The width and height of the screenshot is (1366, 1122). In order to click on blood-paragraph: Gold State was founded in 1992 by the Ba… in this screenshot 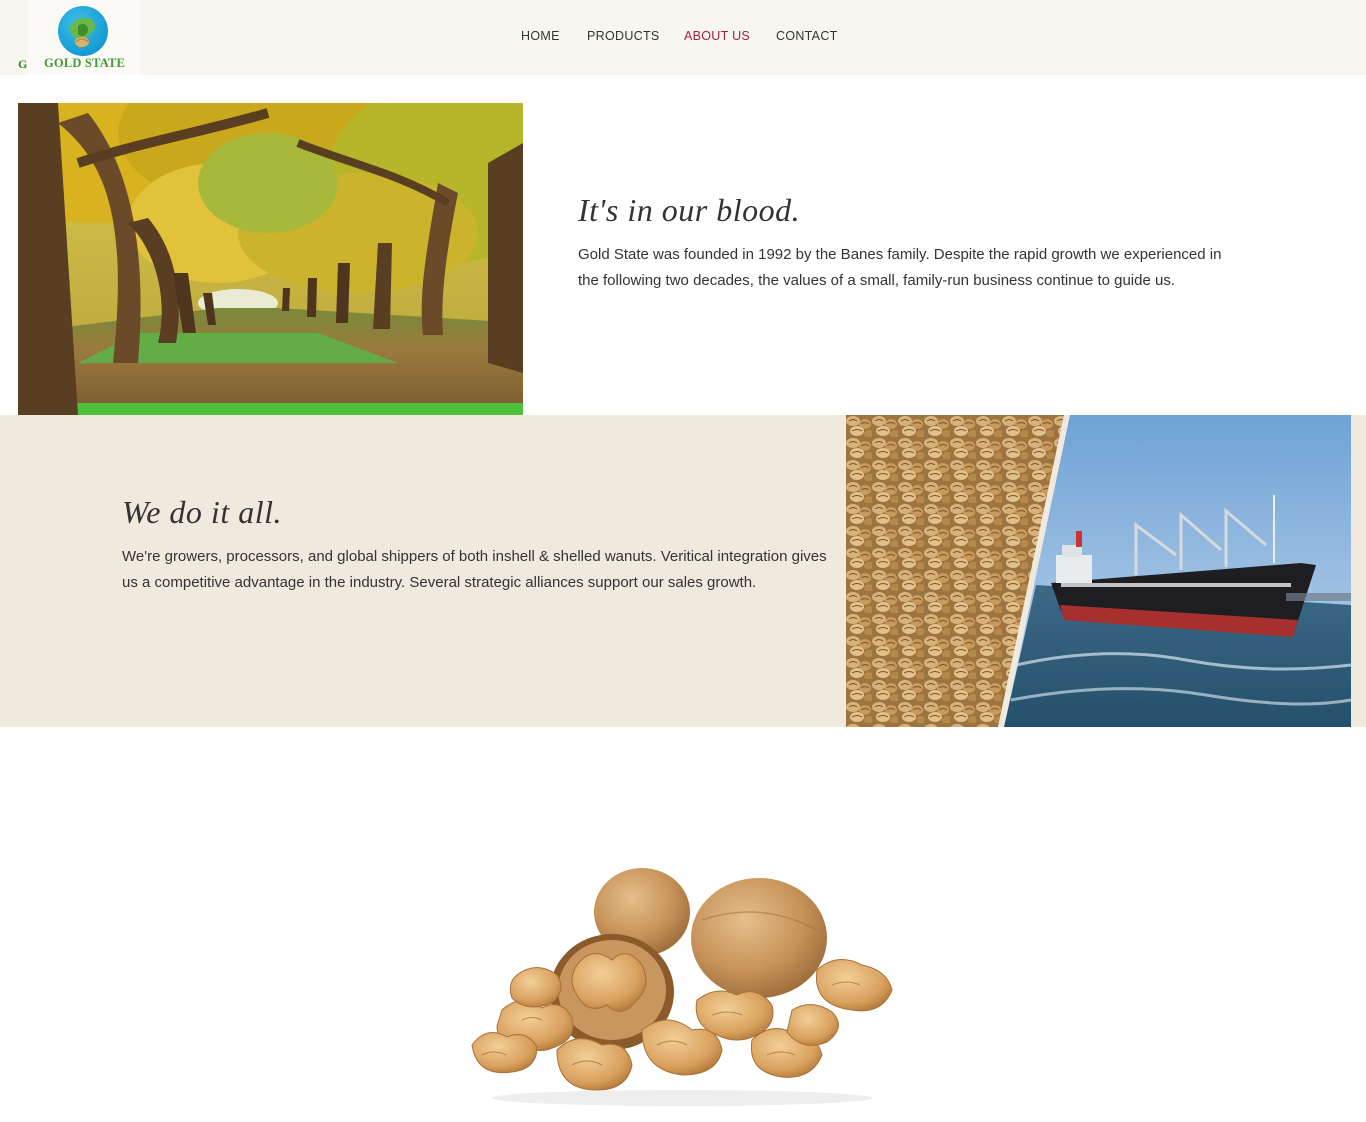, I will do `click(928, 268)`.